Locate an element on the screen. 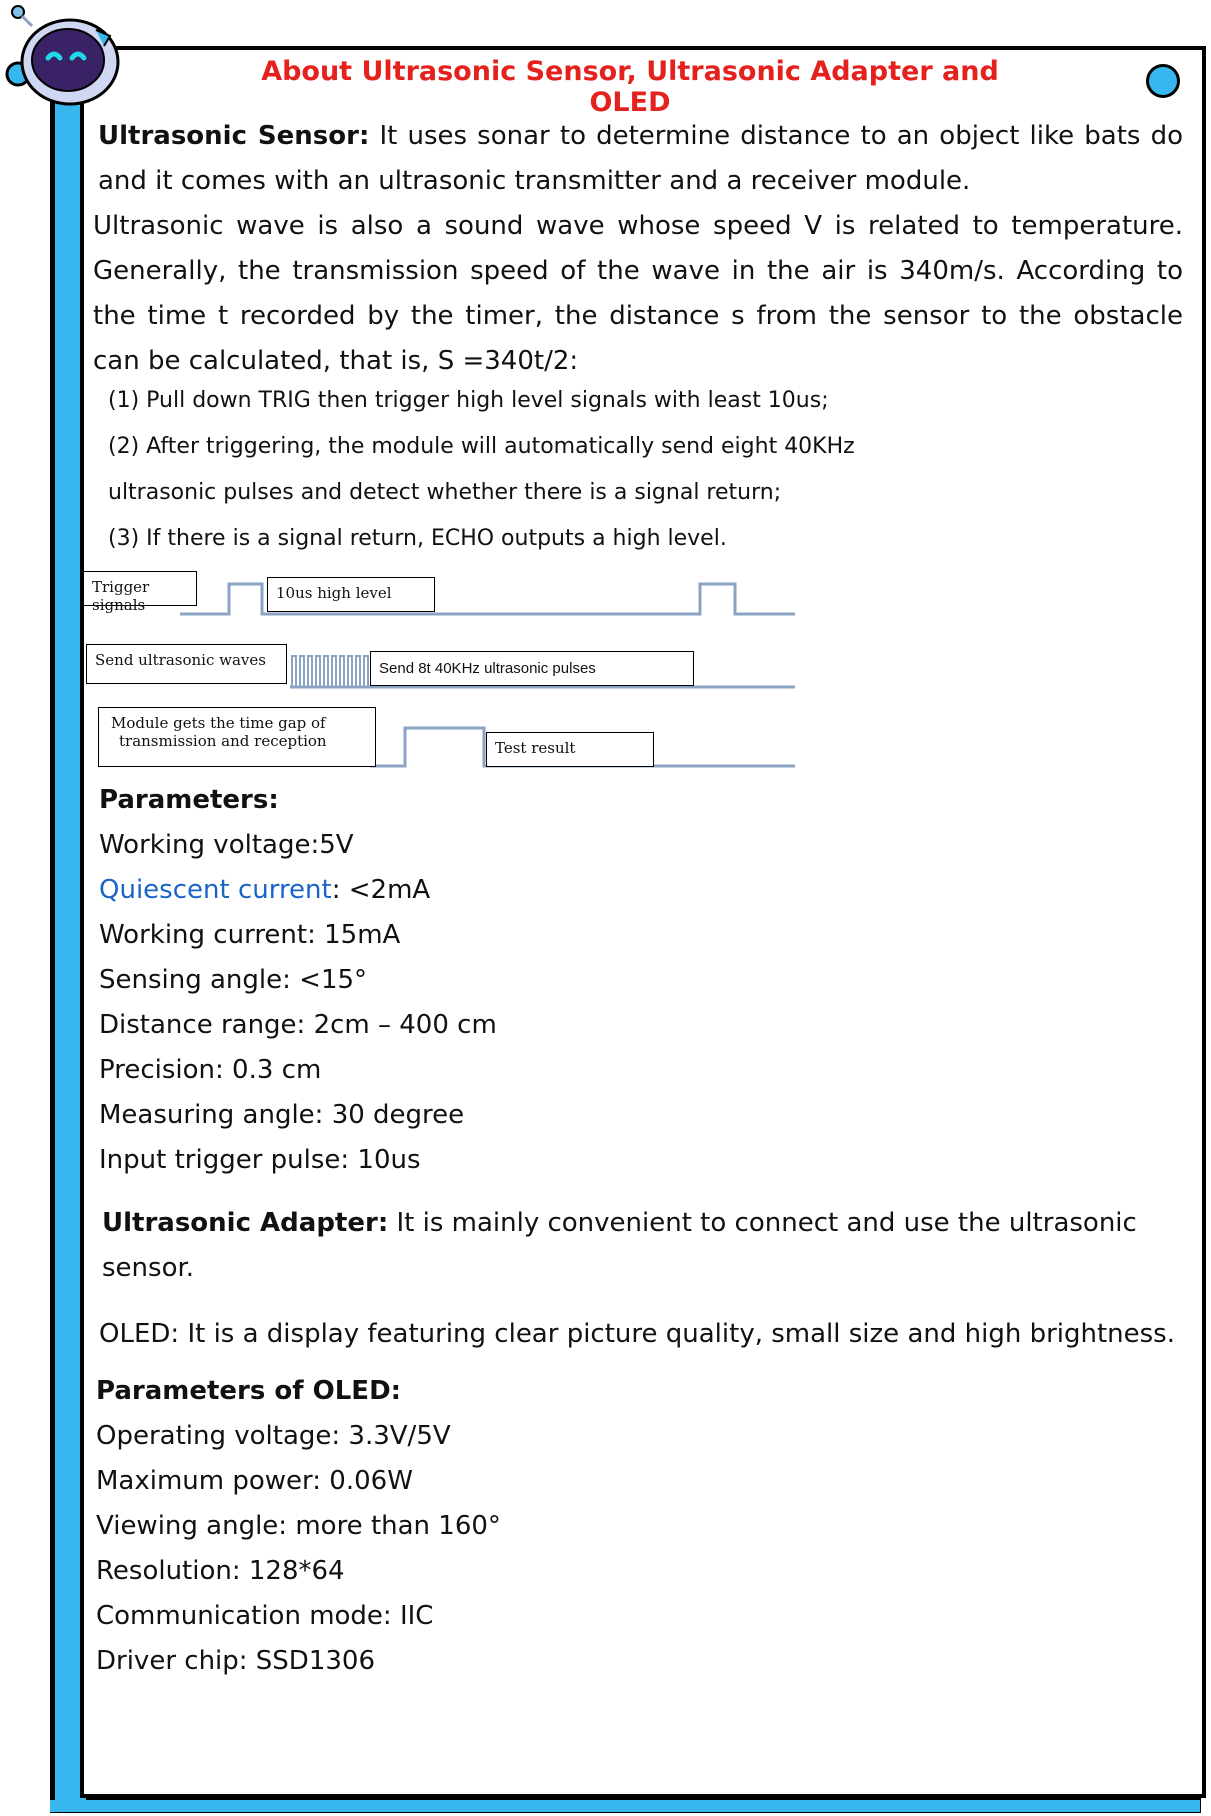 This screenshot has height=1816, width=1211. parameters-heading: Parameters: is located at coordinates (189, 800).